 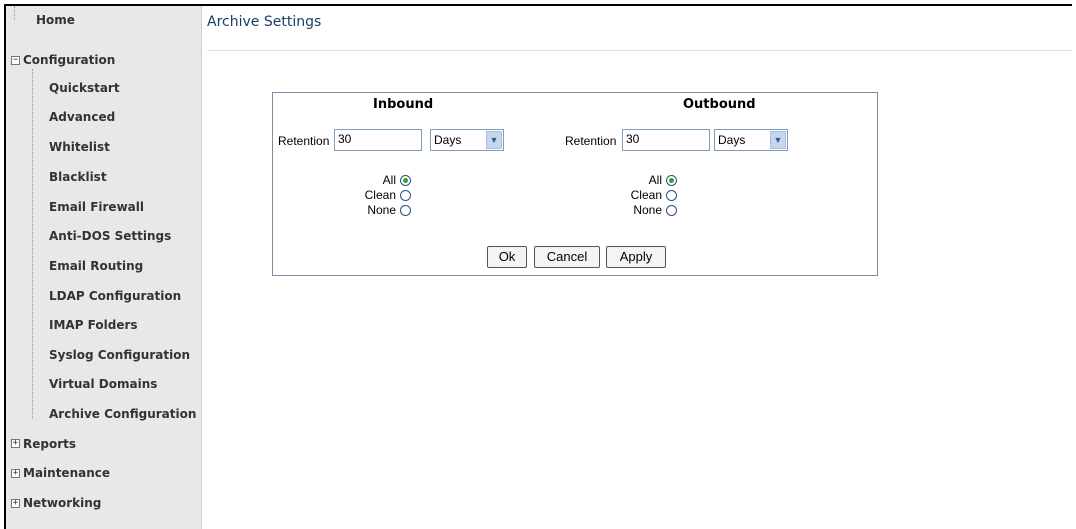 I want to click on outbound-none-label: None, so click(x=647, y=210).